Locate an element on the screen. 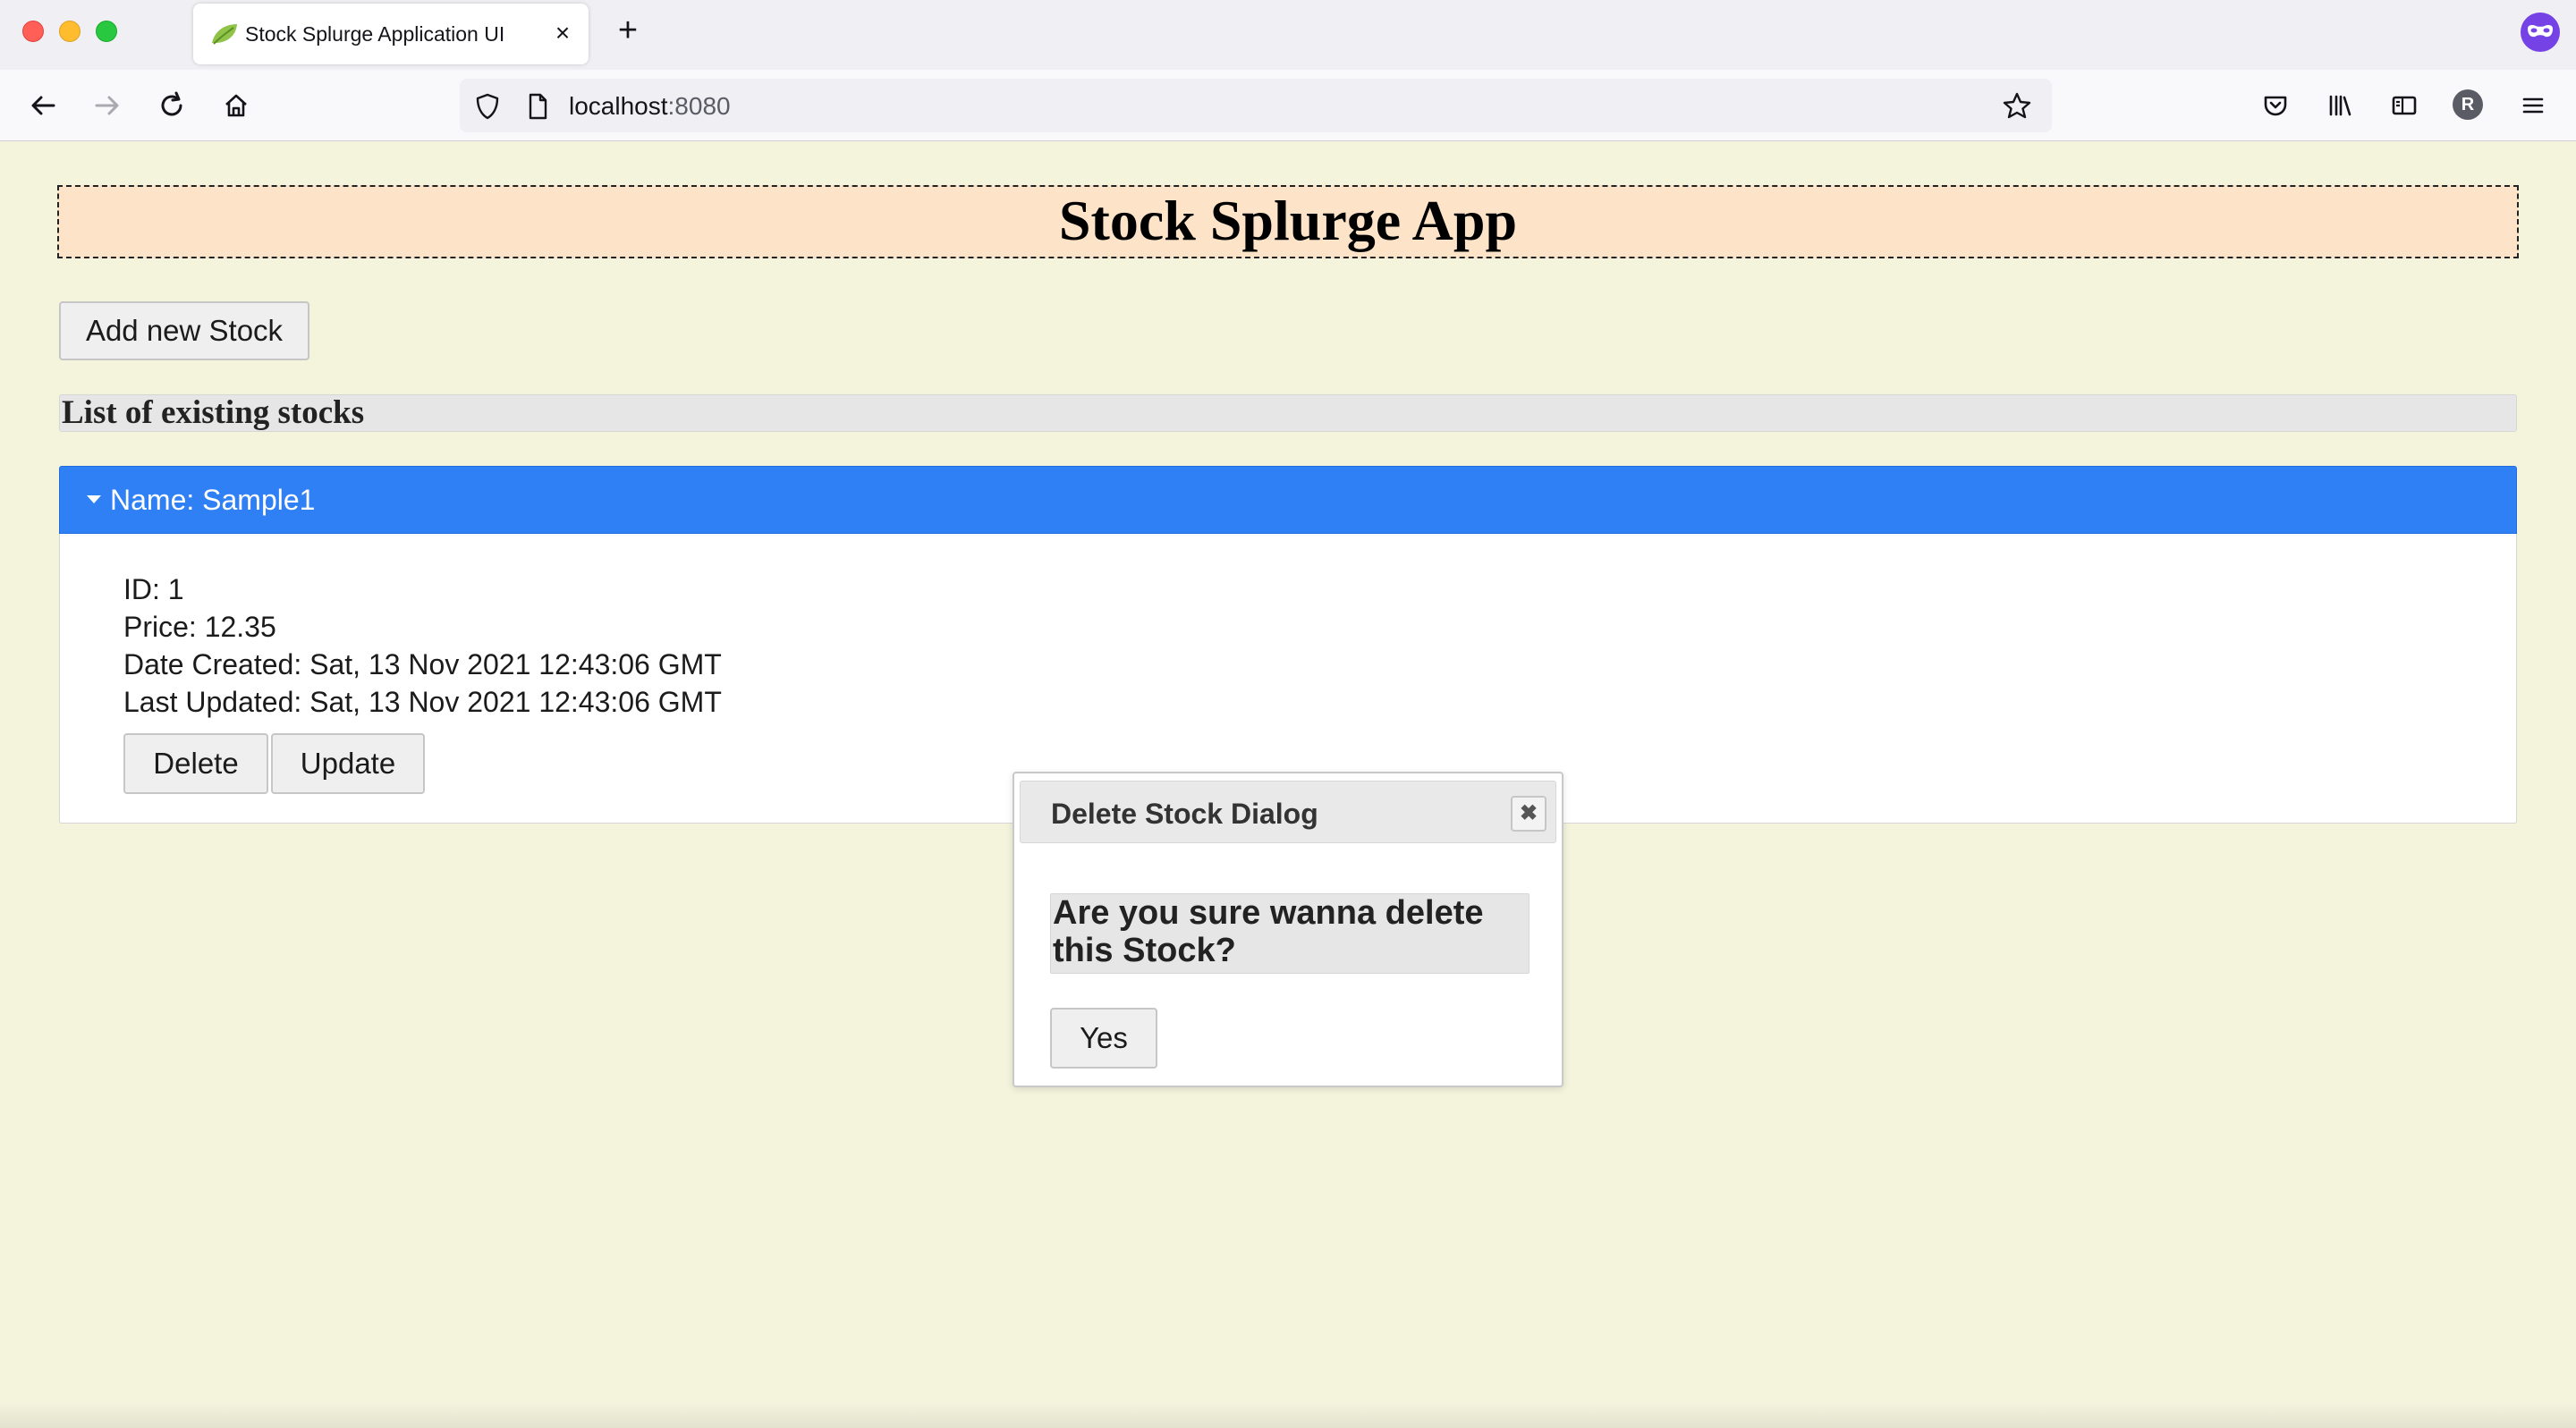  window-minimize-button is located at coordinates (69, 31).